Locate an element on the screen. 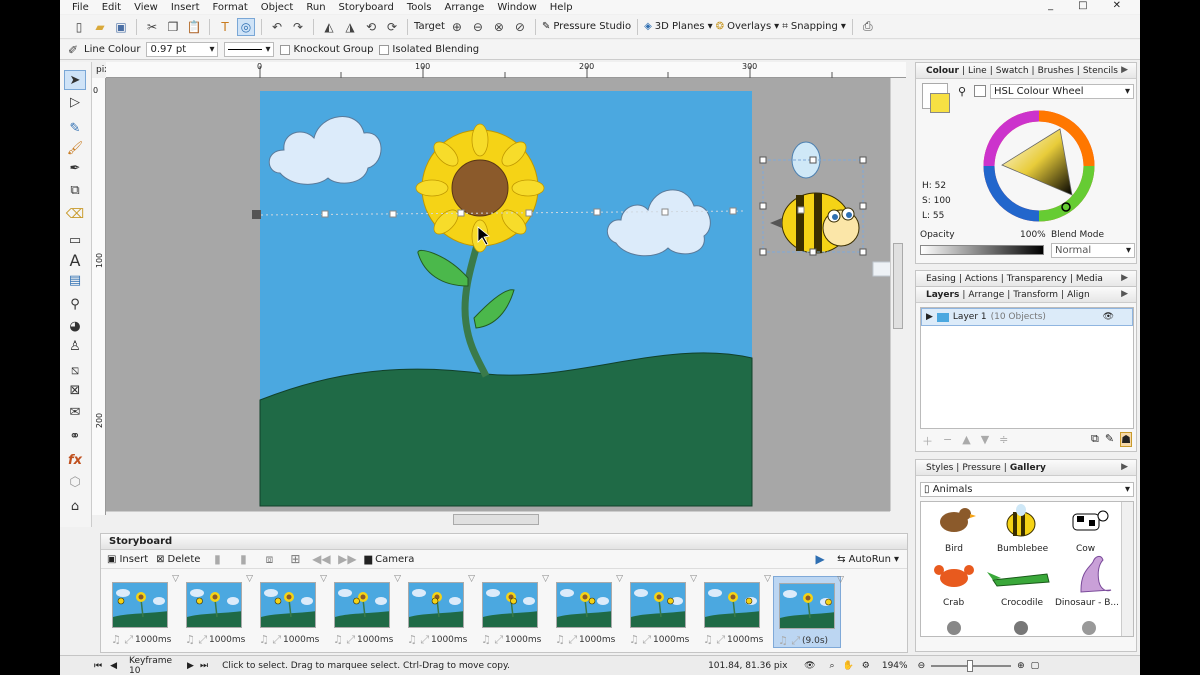  pointer-tool-icon: ➤ is located at coordinates (75, 80).